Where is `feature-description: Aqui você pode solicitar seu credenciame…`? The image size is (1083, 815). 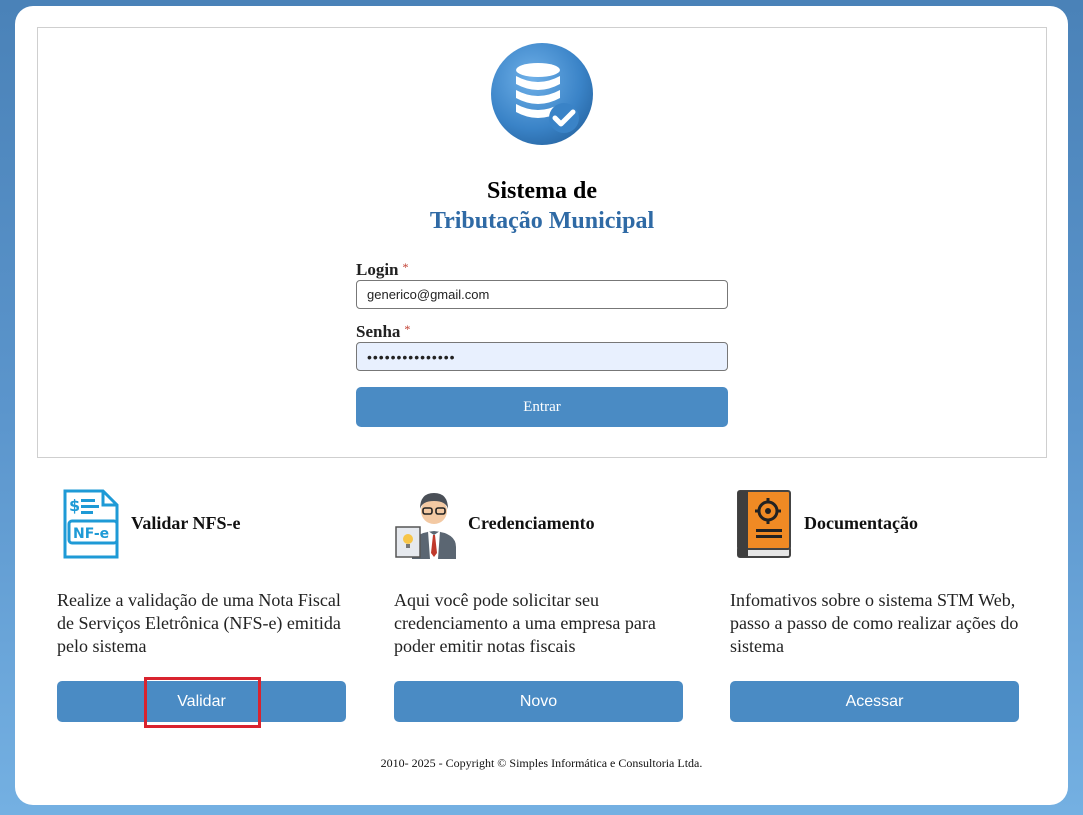
feature-description: Aqui você pode solicitar seu credenciame… is located at coordinates (525, 623).